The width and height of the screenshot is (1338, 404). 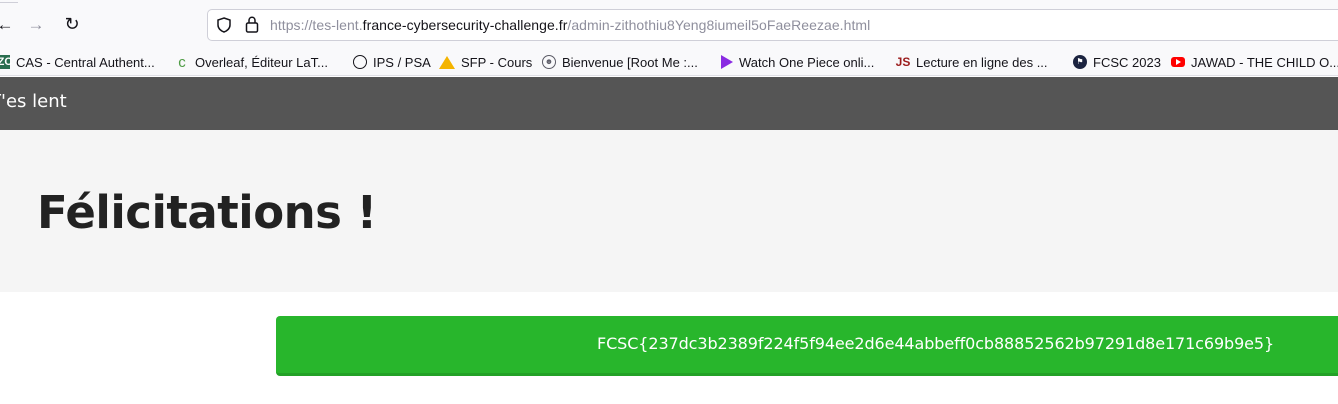 I want to click on forward-arrow-icon: →, so click(x=36, y=24).